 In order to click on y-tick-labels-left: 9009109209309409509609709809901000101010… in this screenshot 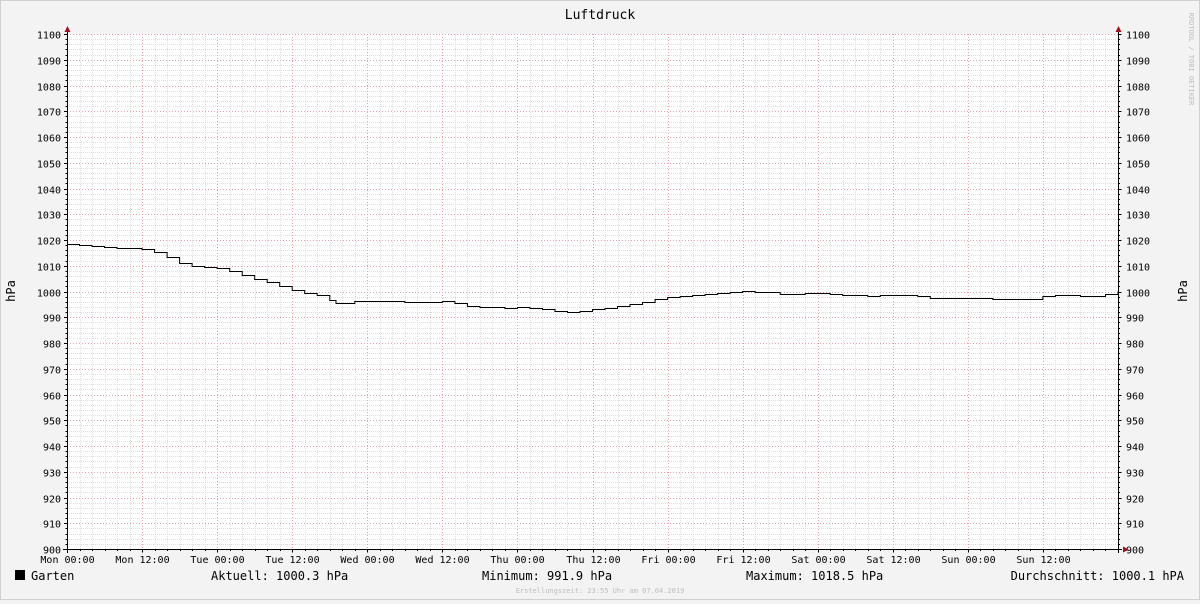, I will do `click(49, 294)`.